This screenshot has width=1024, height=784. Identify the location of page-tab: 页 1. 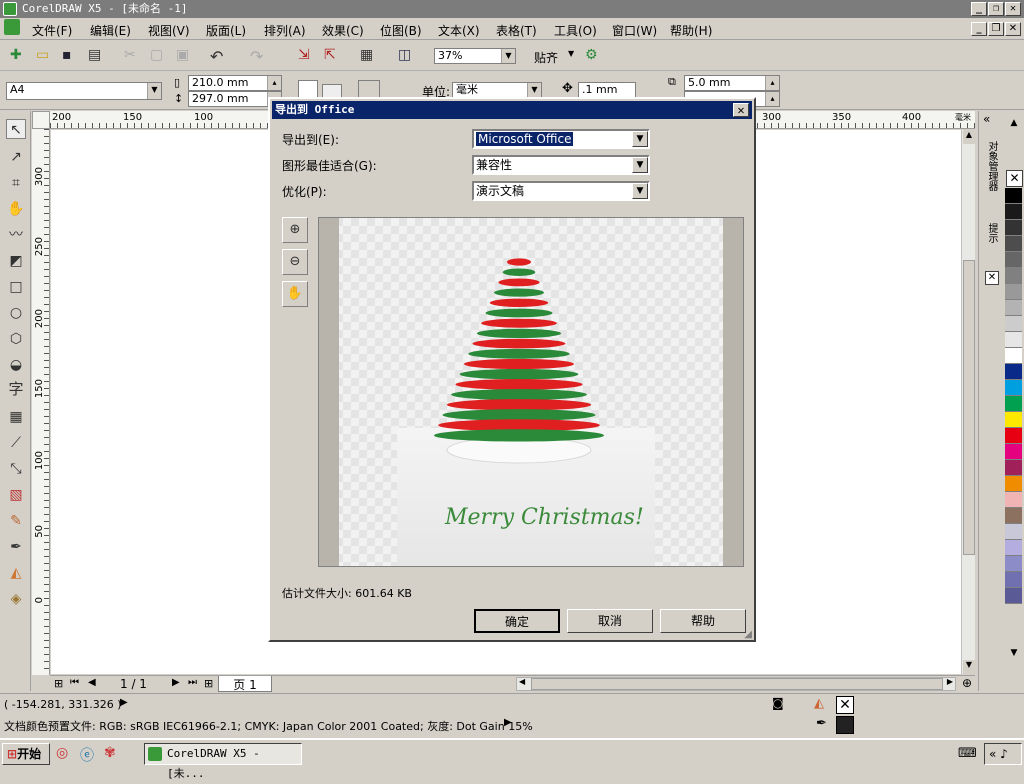
(245, 684).